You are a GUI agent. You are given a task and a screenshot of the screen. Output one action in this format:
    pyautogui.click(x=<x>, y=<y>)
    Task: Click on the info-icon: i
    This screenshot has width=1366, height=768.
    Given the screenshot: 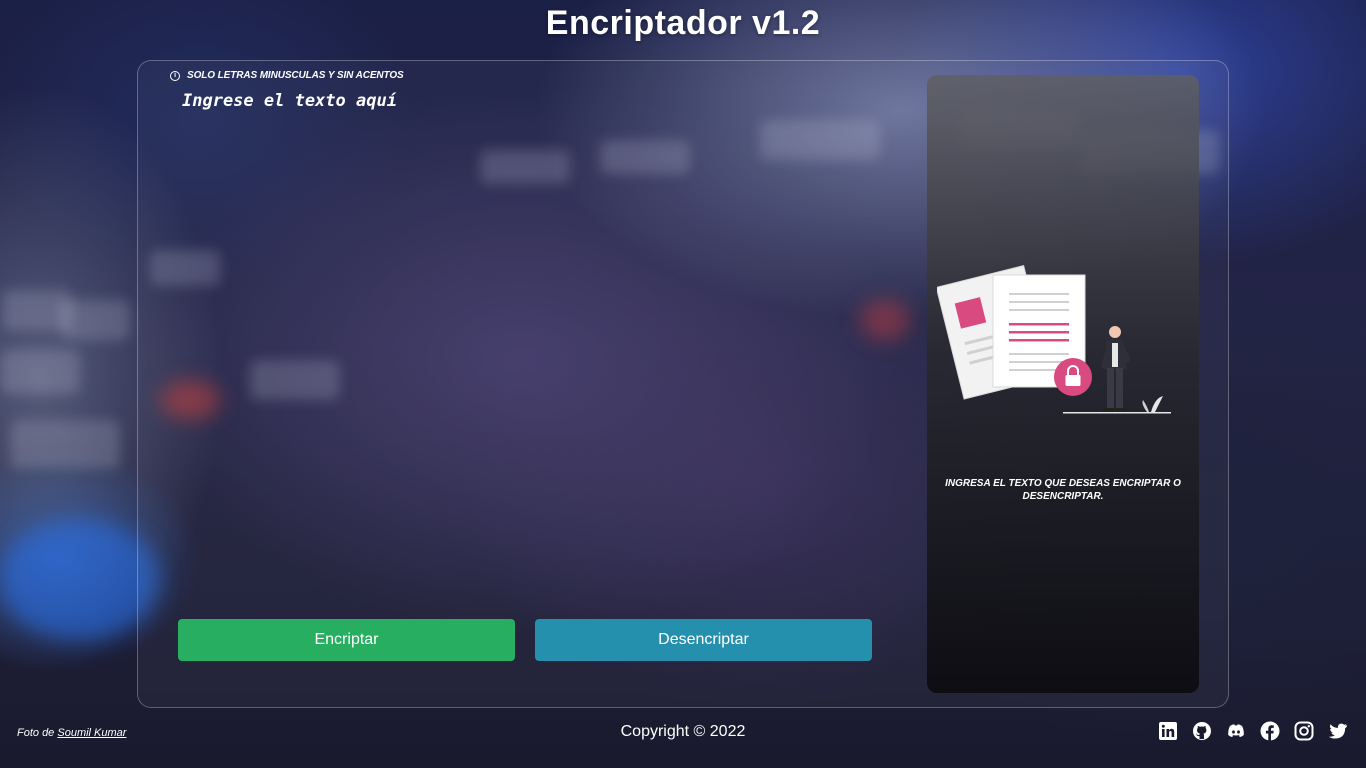 What is the action you would take?
    pyautogui.click(x=175, y=75)
    